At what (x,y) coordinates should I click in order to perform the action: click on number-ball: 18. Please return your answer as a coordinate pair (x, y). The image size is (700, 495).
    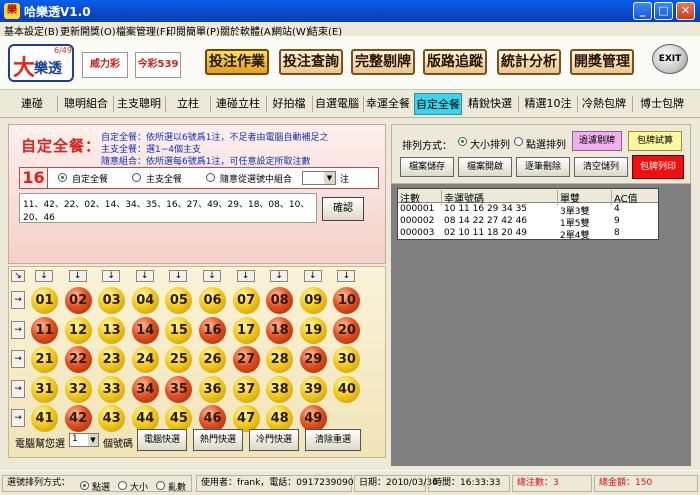
    Looking at the image, I should click on (280, 330).